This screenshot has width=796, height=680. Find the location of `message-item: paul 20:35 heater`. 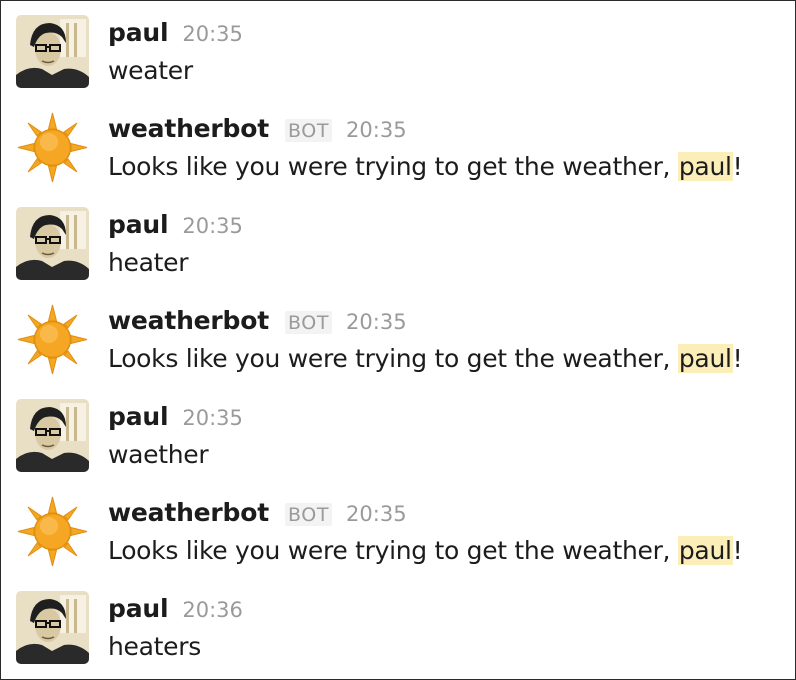

message-item: paul 20:35 heater is located at coordinates (398, 255).